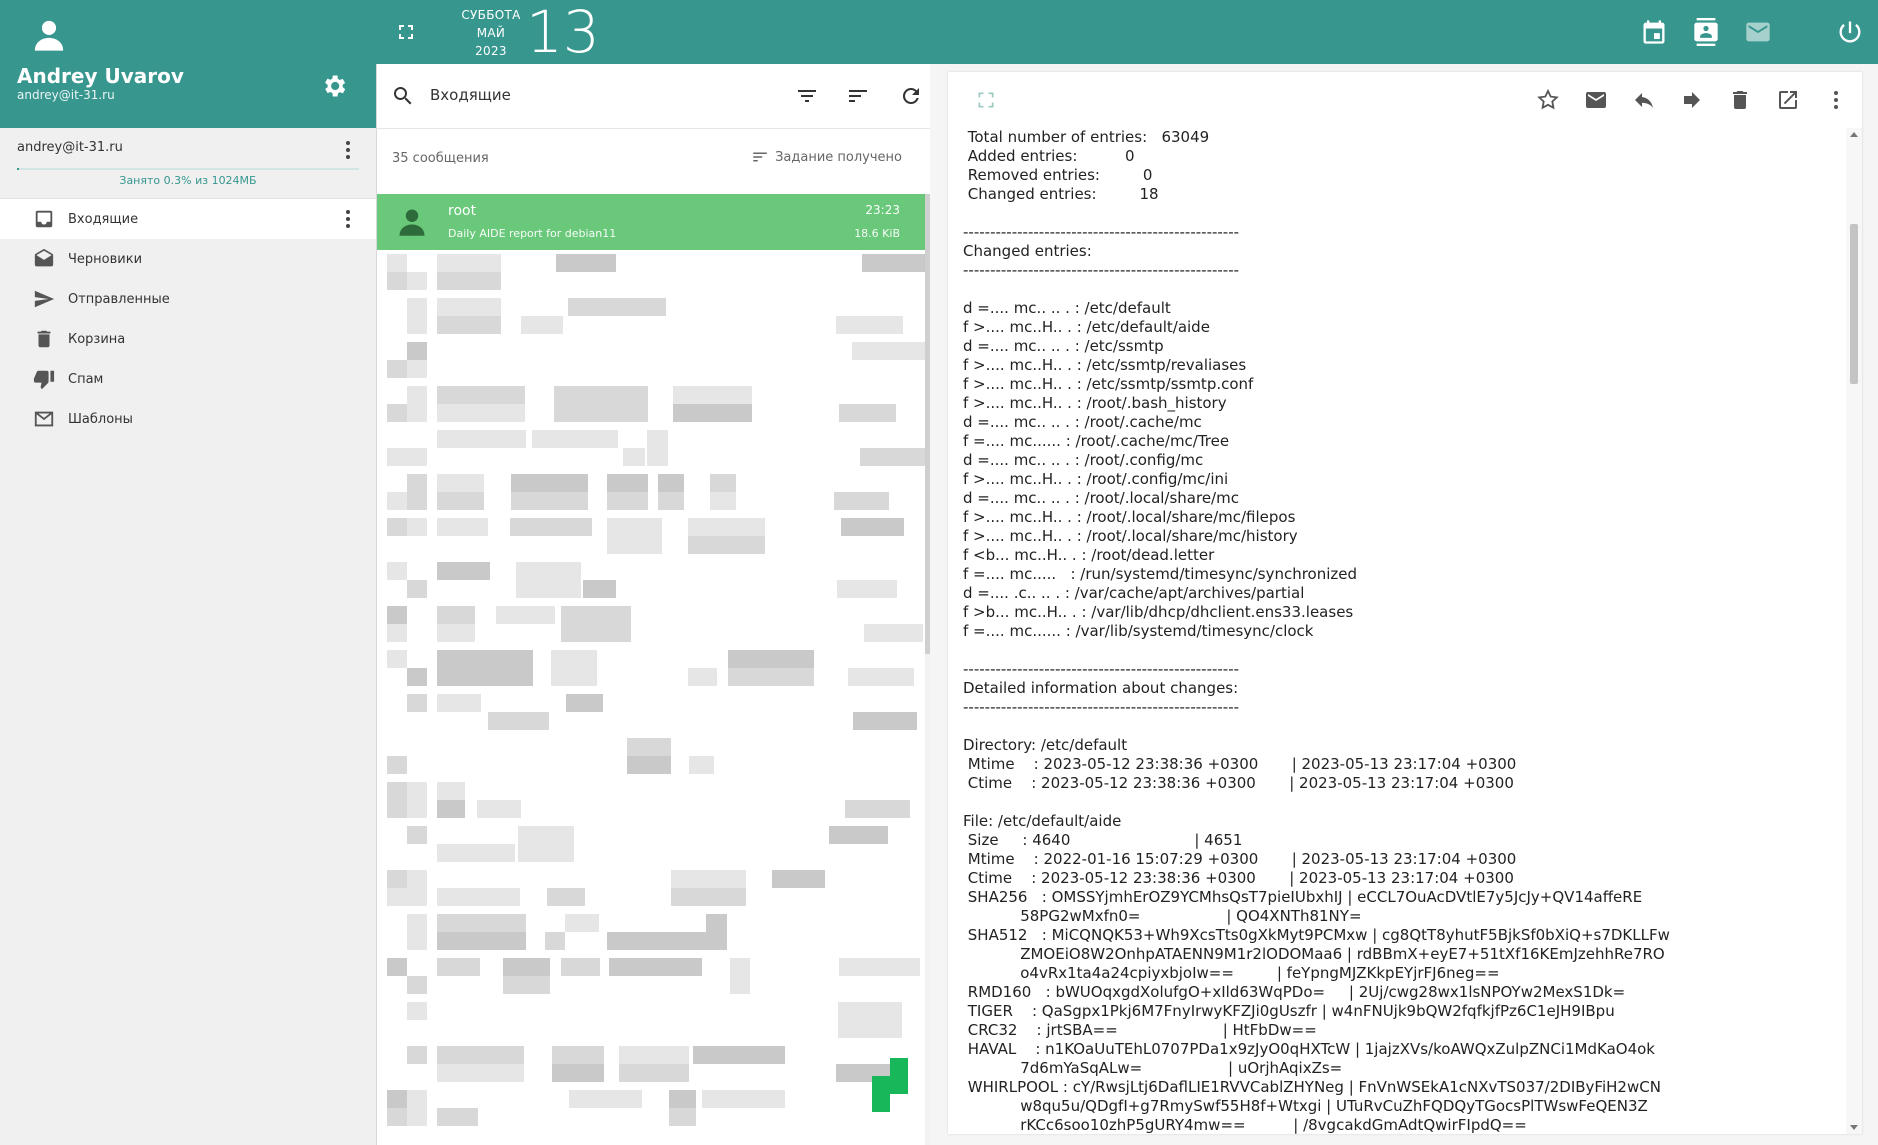 The height and width of the screenshot is (1145, 1878). Describe the element at coordinates (1140, 1030) in the screenshot. I see `body-line: CRC32 : jrtSBA== | HtFbDw==` at that location.